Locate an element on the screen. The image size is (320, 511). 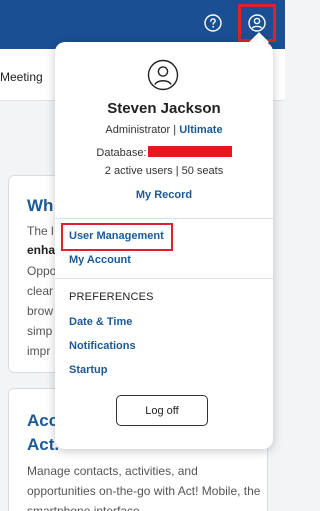
user-name: Steven Jackson is located at coordinates (164, 108).